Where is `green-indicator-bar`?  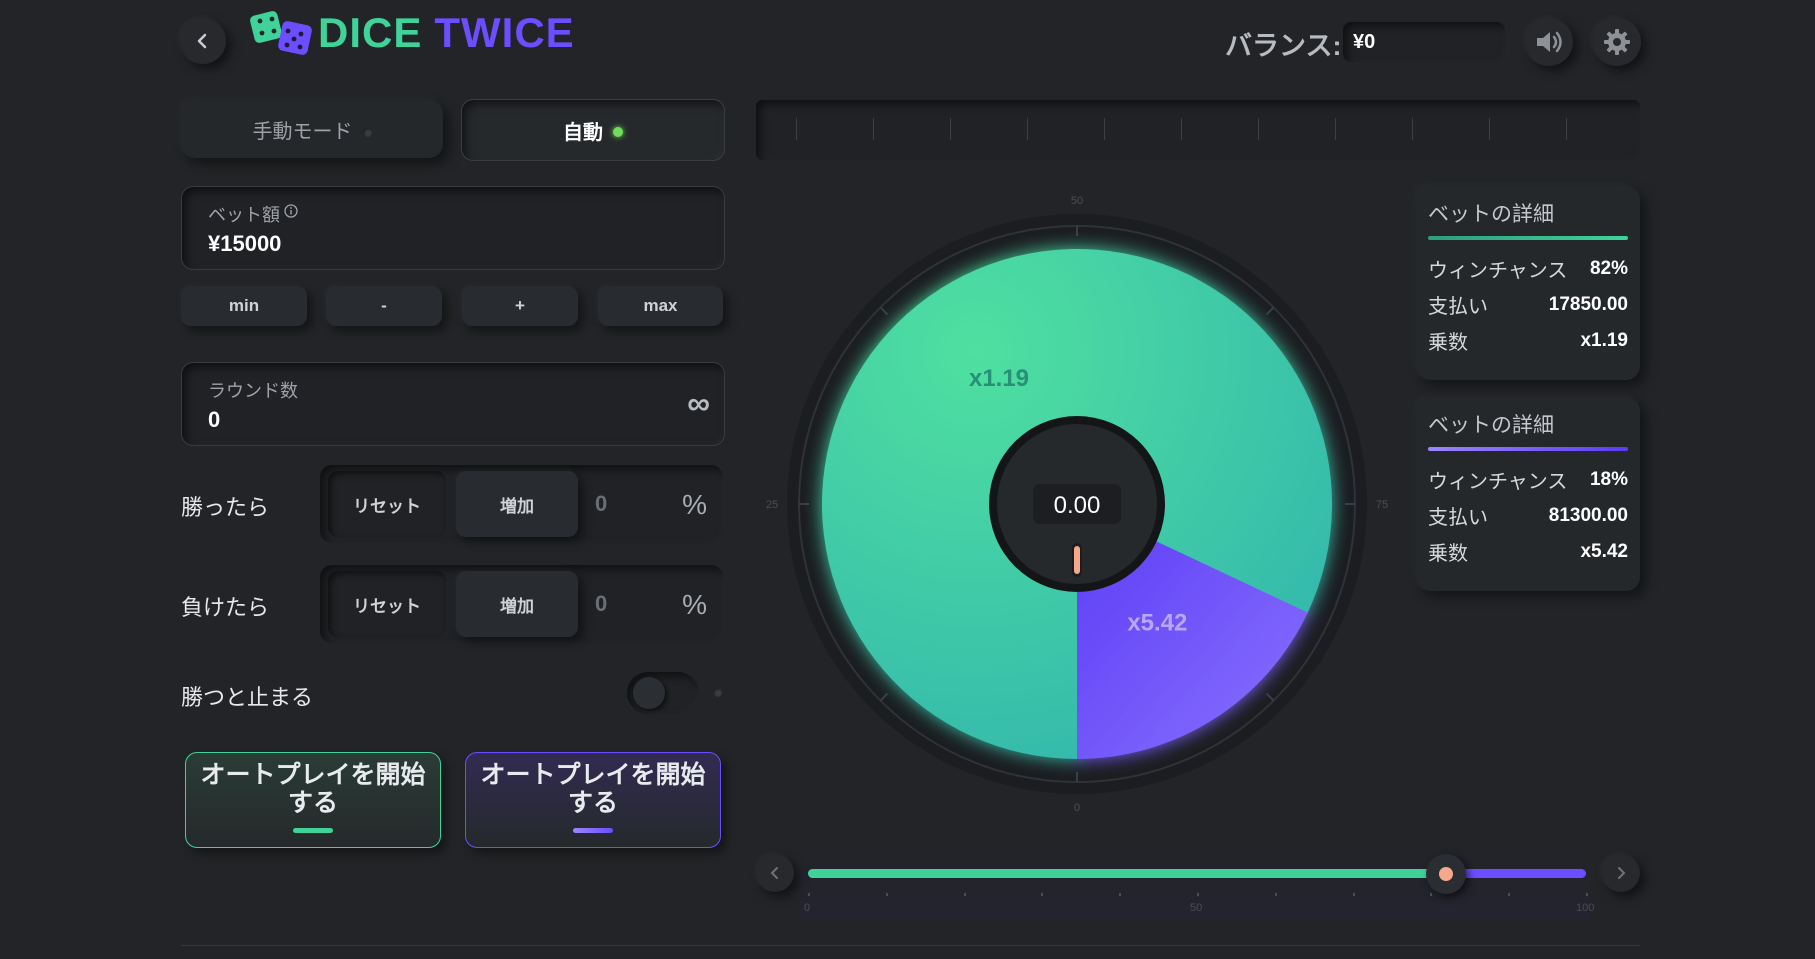 green-indicator-bar is located at coordinates (313, 830).